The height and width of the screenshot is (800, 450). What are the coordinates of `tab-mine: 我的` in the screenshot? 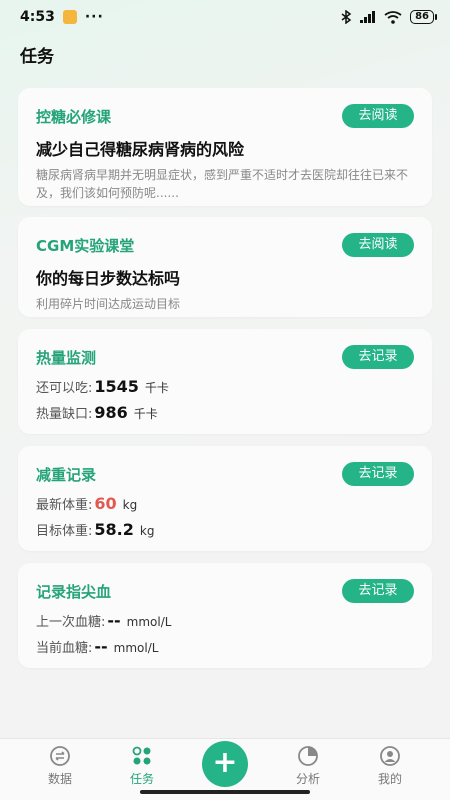 It's located at (390, 766).